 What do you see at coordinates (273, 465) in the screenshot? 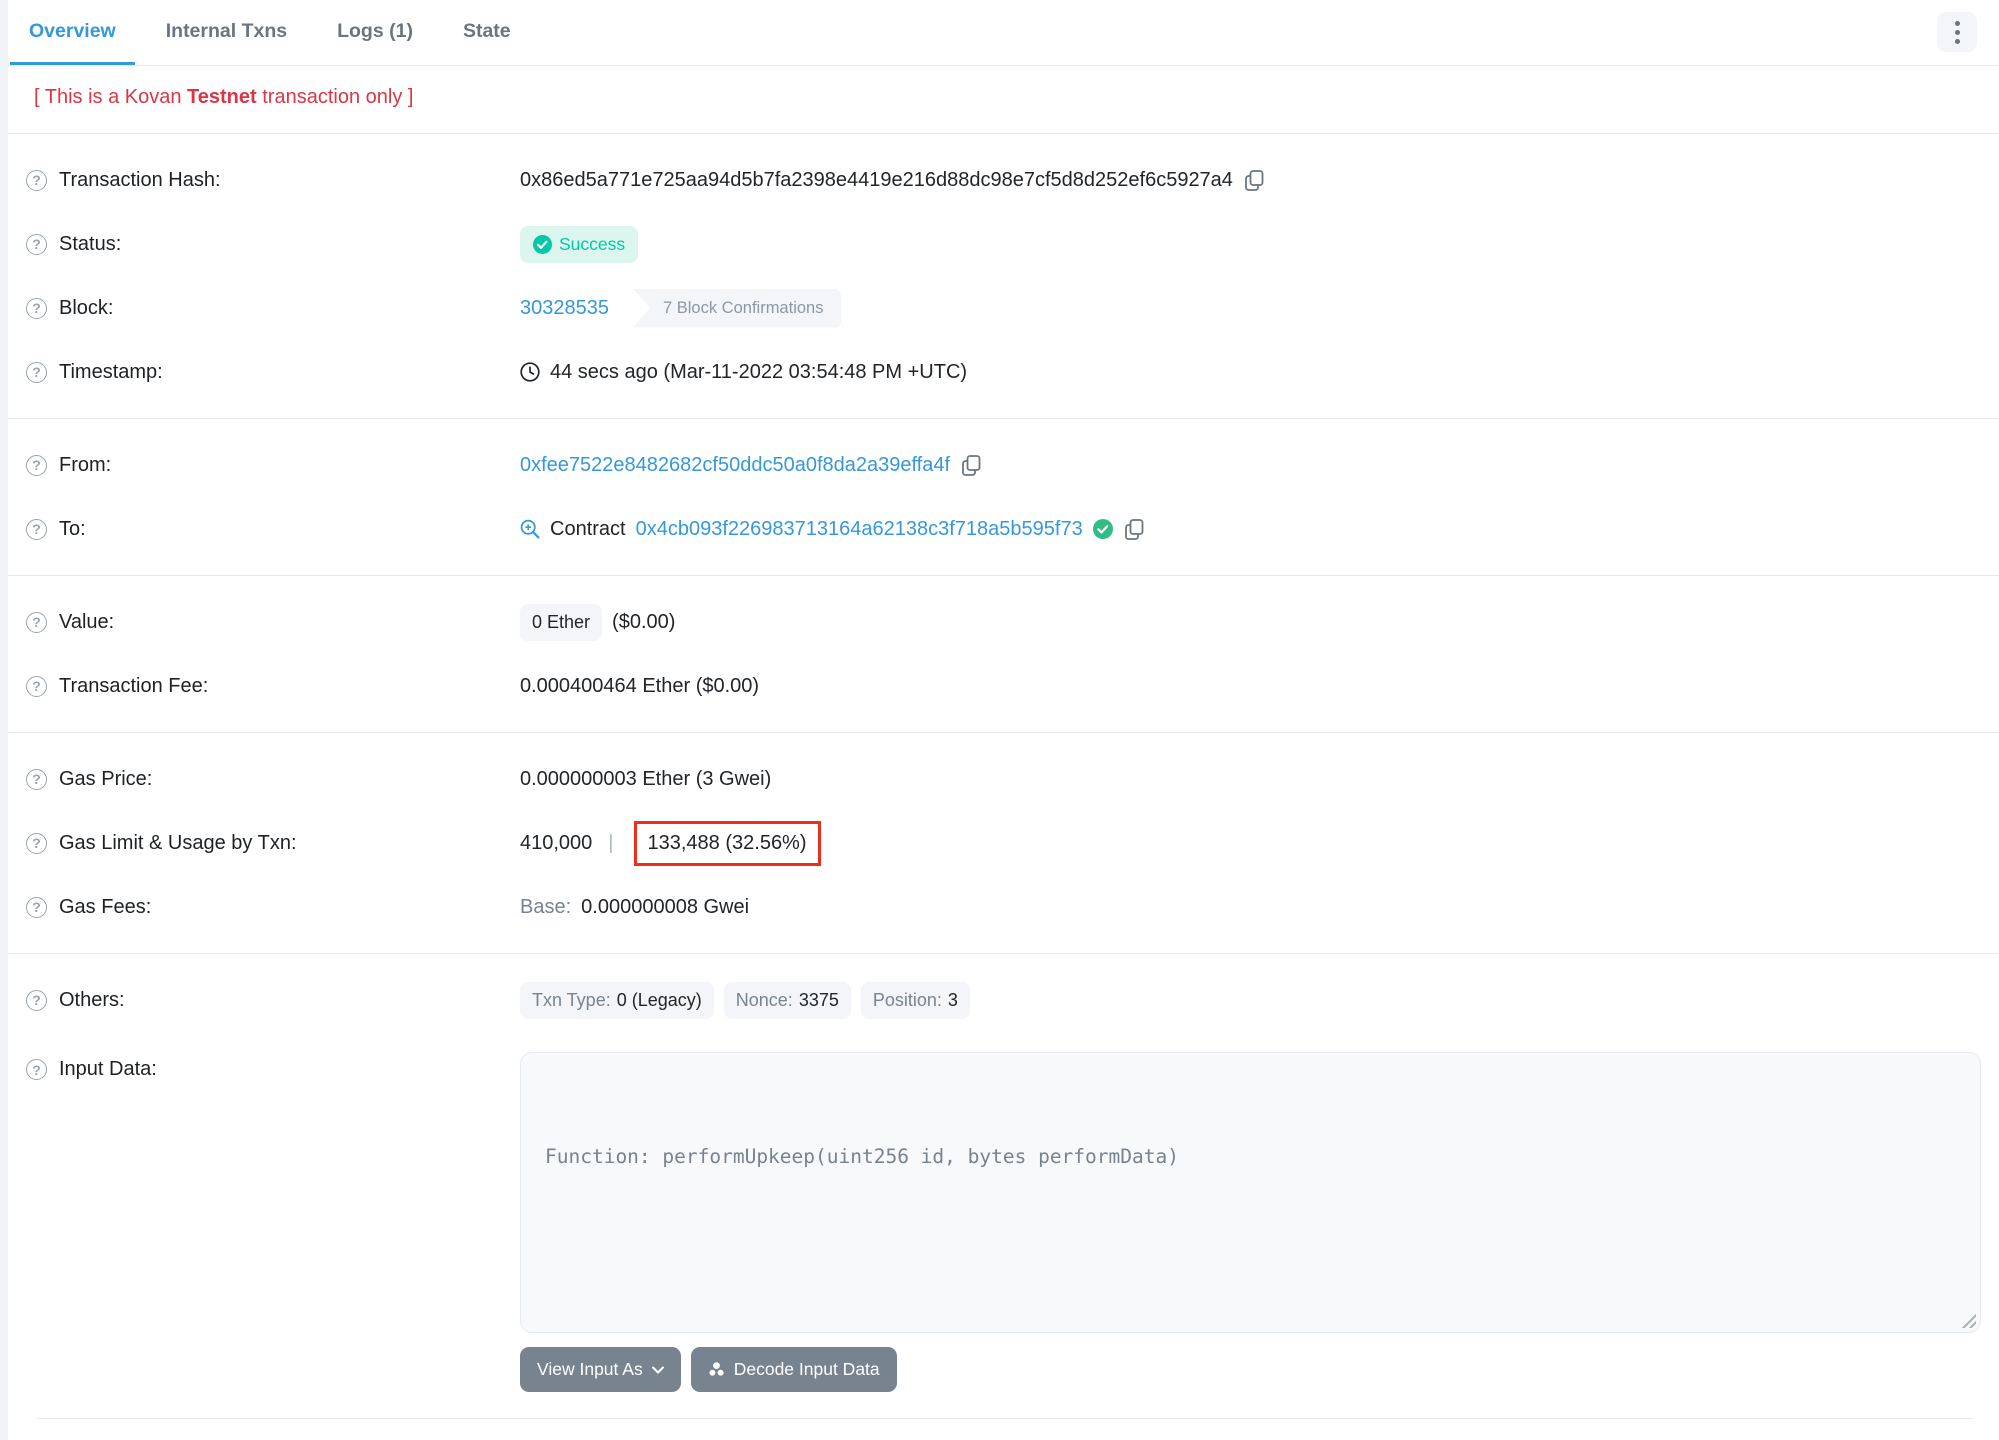
I see `label-cell: ? From:` at bounding box center [273, 465].